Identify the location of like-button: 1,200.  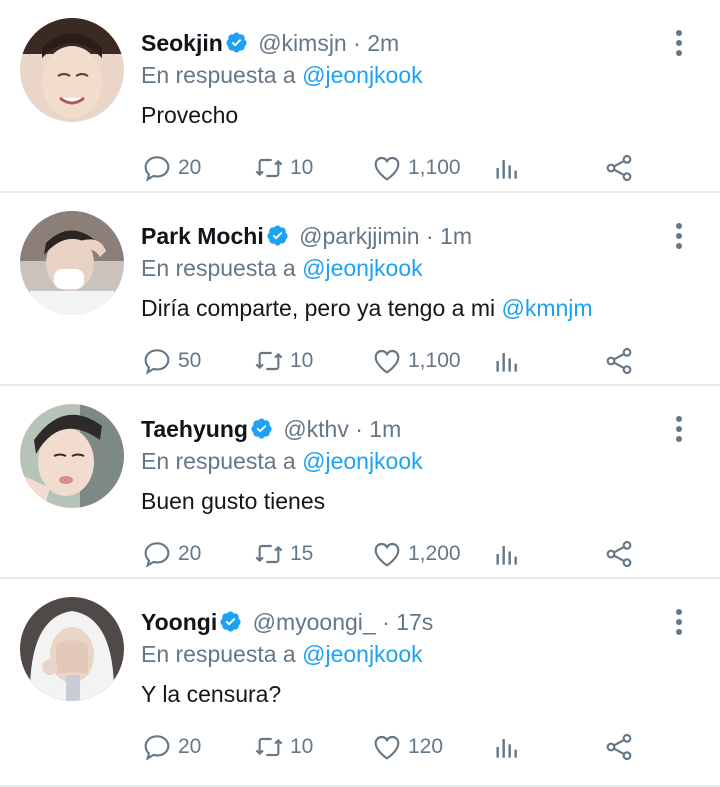
(416, 554).